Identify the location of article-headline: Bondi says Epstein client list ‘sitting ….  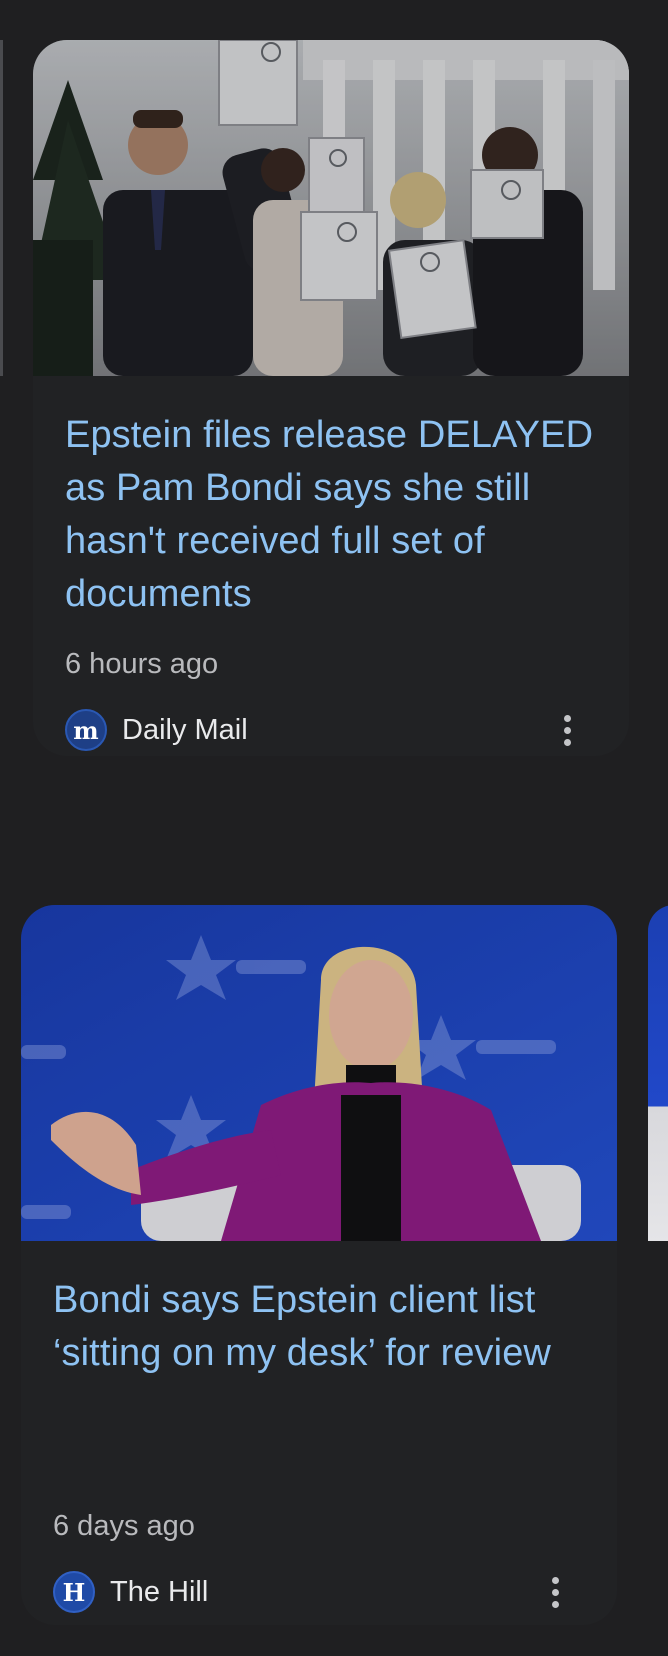
(319, 1363).